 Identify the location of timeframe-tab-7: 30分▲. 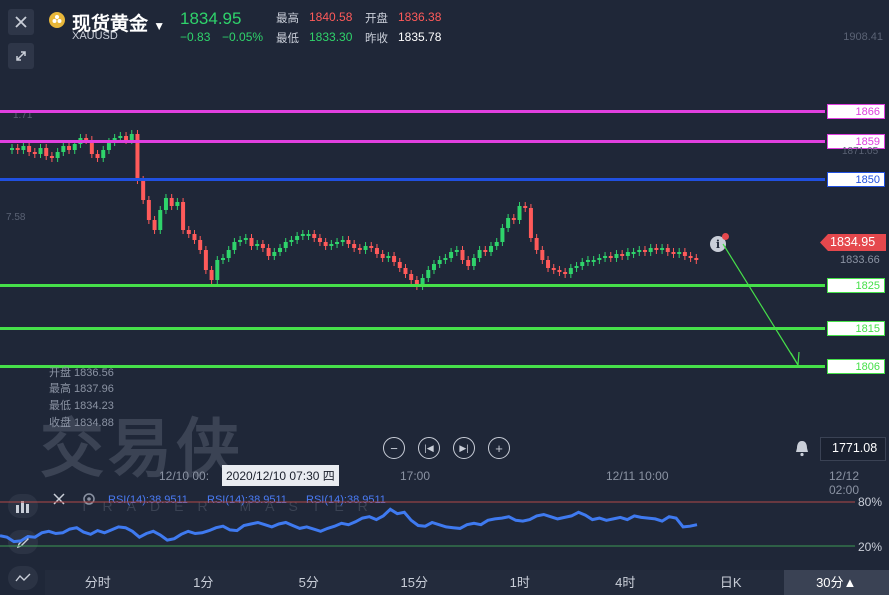
(836, 582).